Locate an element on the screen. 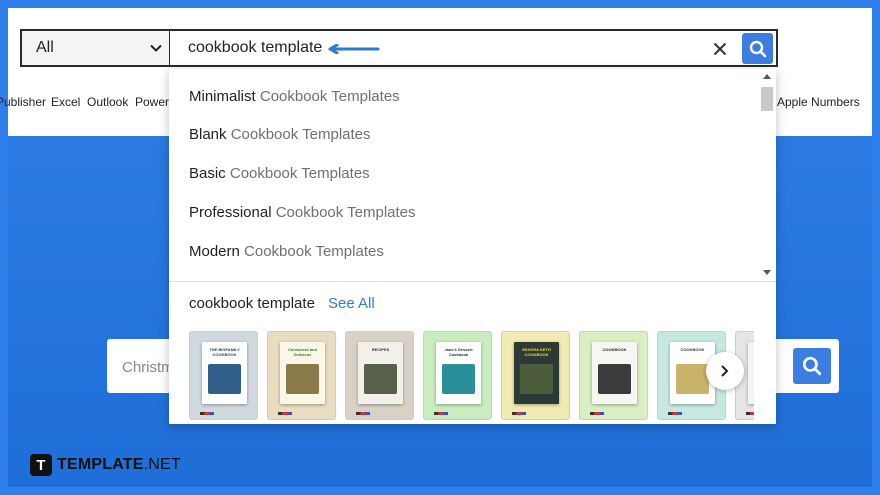 Image resolution: width=880 pixels, height=495 pixels. thumbnail-cover: SEAGRA KETO COOKBOOK is located at coordinates (536, 373).